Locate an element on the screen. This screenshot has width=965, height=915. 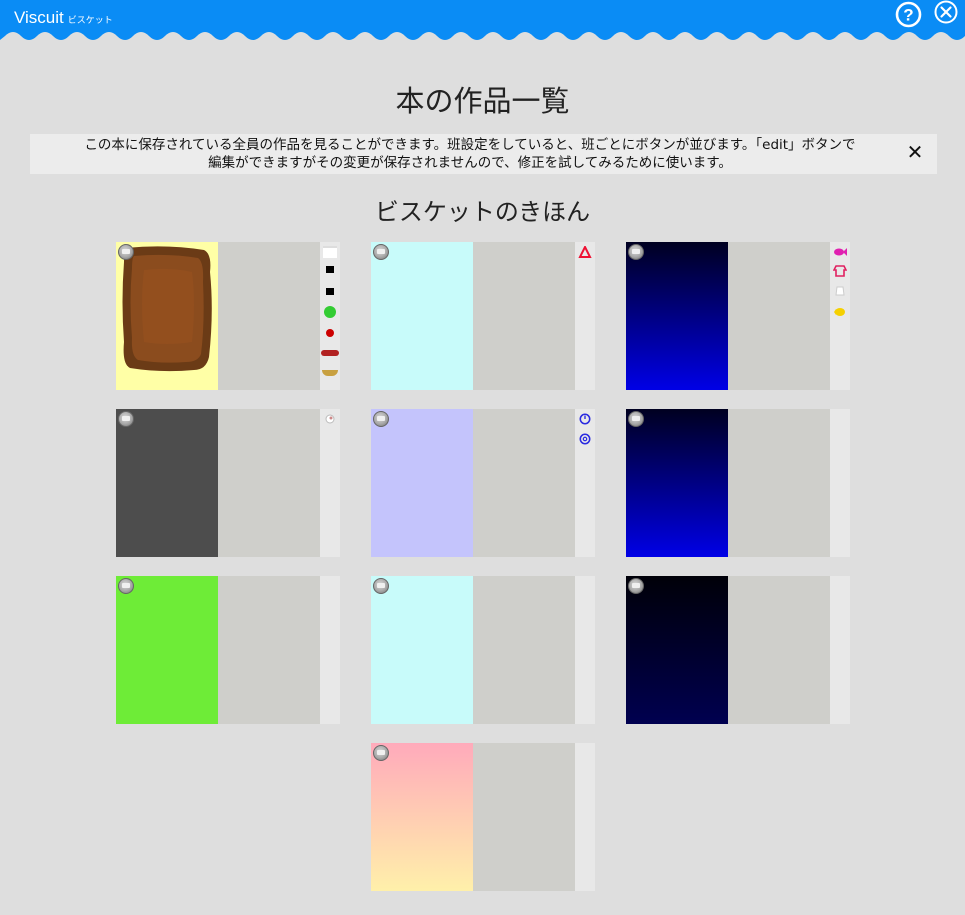
app-title: Viscuit ビスケット is located at coordinates (63, 18).